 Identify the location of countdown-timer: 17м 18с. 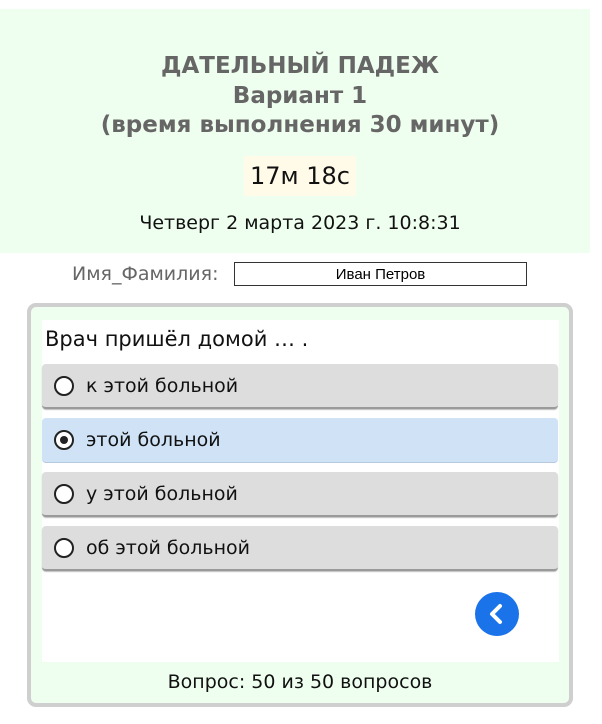
(300, 176).